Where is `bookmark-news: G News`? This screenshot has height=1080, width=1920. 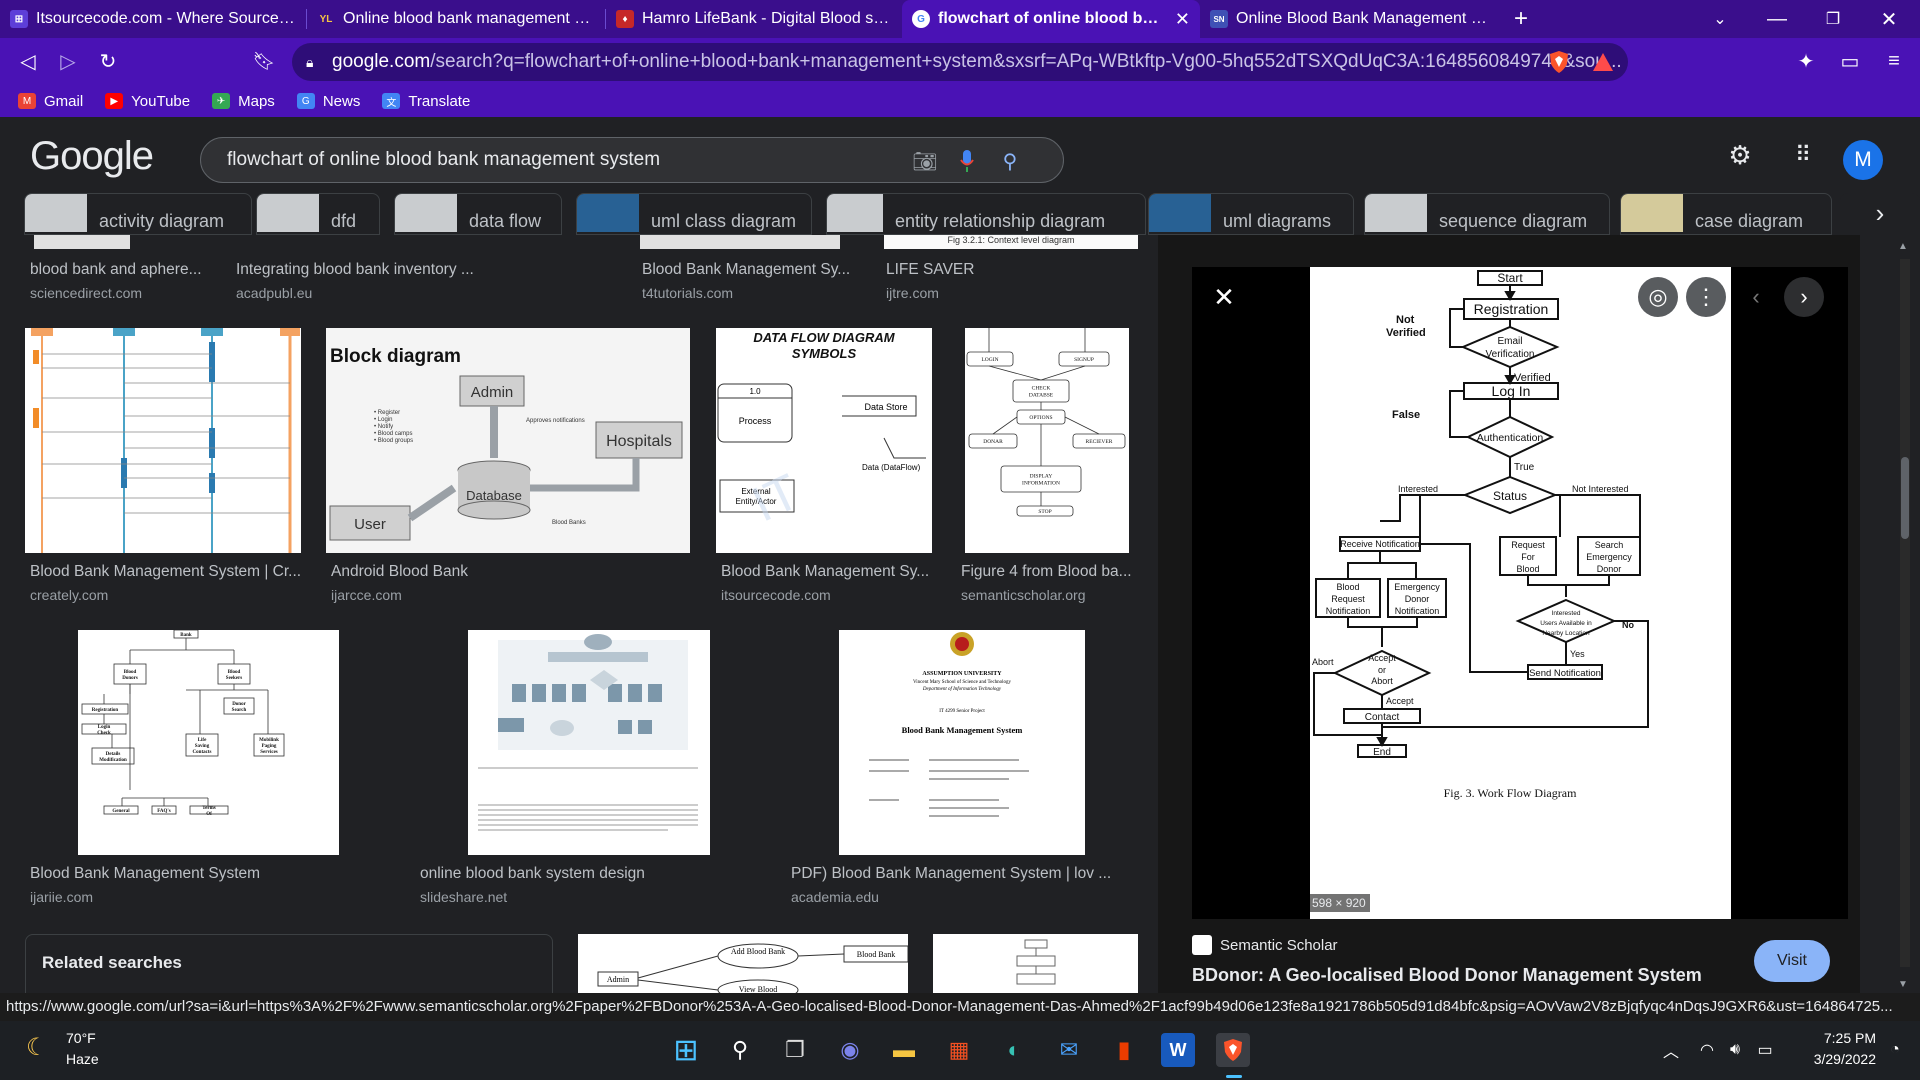
bookmark-news: G News is located at coordinates (328, 101).